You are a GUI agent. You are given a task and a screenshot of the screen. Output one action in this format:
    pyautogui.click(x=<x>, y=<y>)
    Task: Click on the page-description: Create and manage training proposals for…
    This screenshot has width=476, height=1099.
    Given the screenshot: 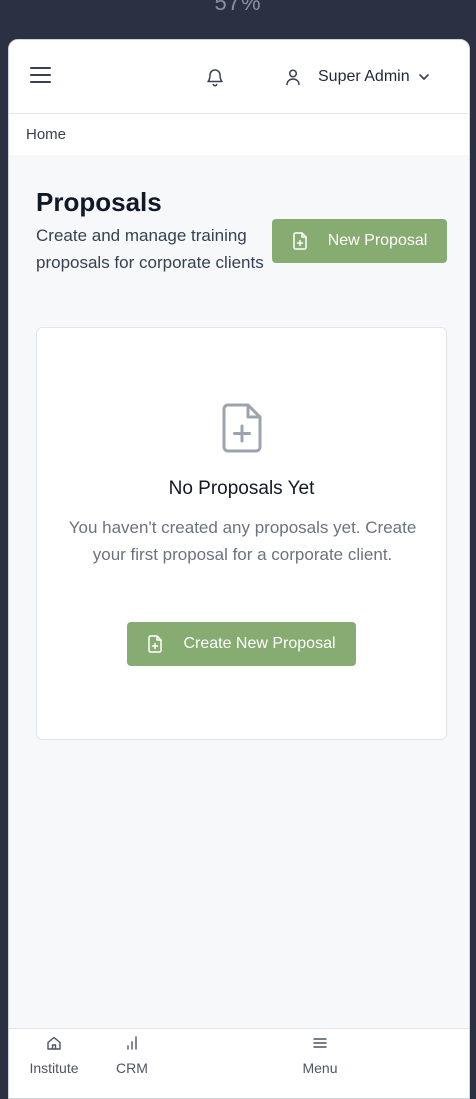 What is the action you would take?
    pyautogui.click(x=150, y=249)
    